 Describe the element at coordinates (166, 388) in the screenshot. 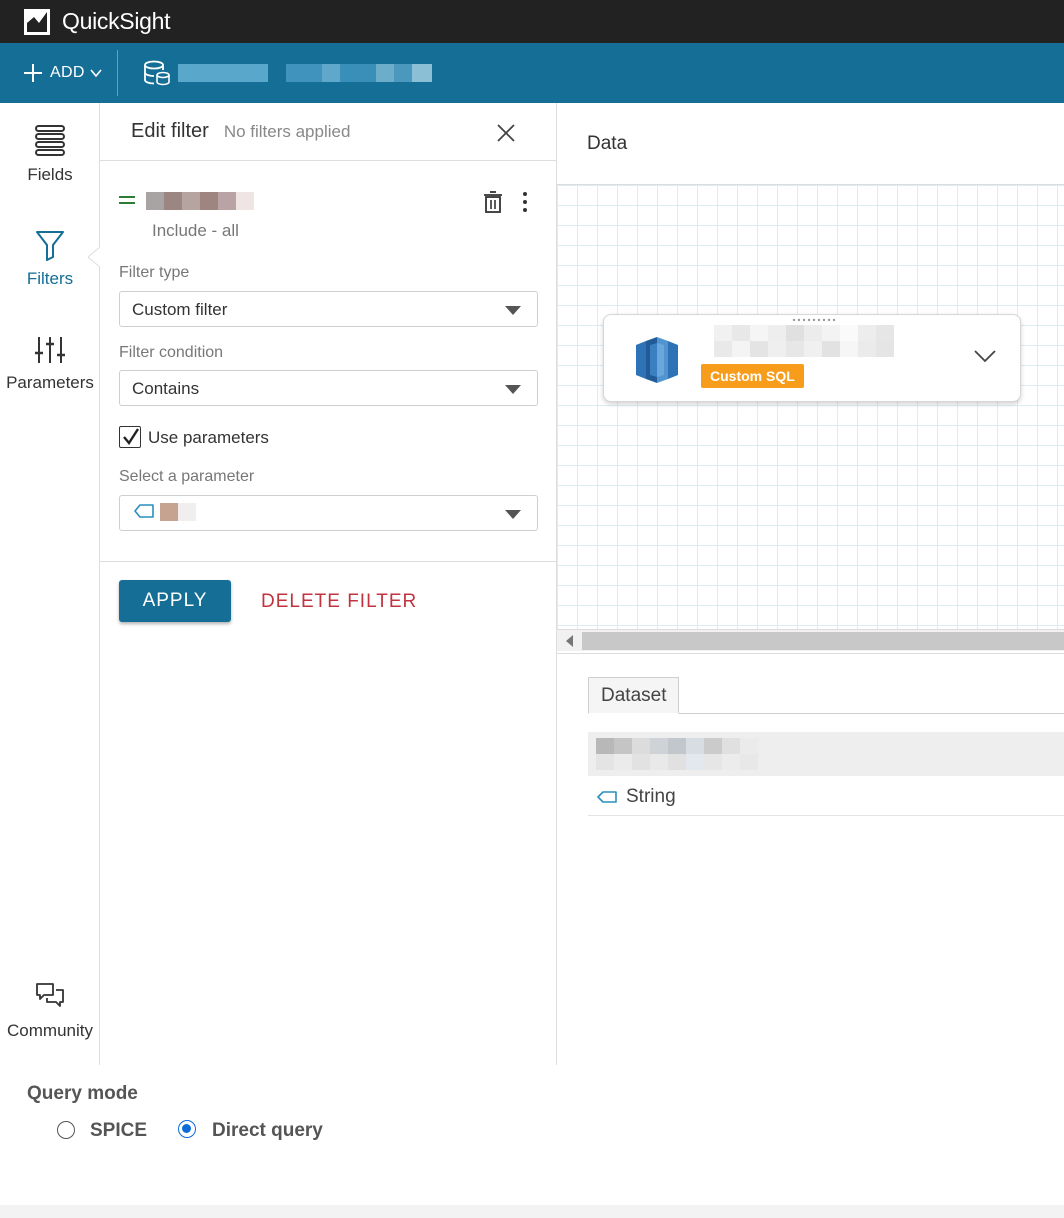

I see `filter-condition-value: Contains` at that location.